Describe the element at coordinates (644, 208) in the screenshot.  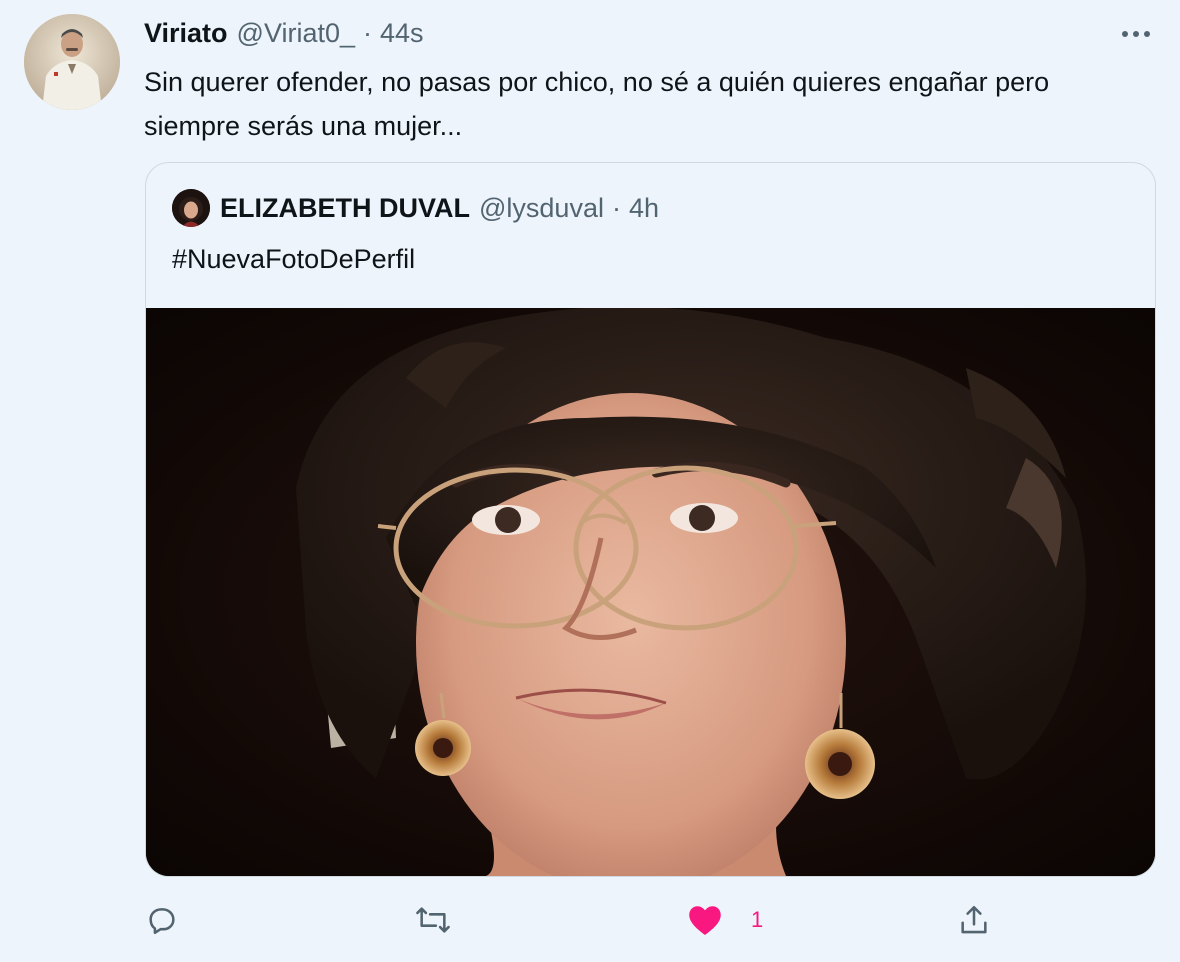
I see `quoted-tweet-timestamp: 4h` at that location.